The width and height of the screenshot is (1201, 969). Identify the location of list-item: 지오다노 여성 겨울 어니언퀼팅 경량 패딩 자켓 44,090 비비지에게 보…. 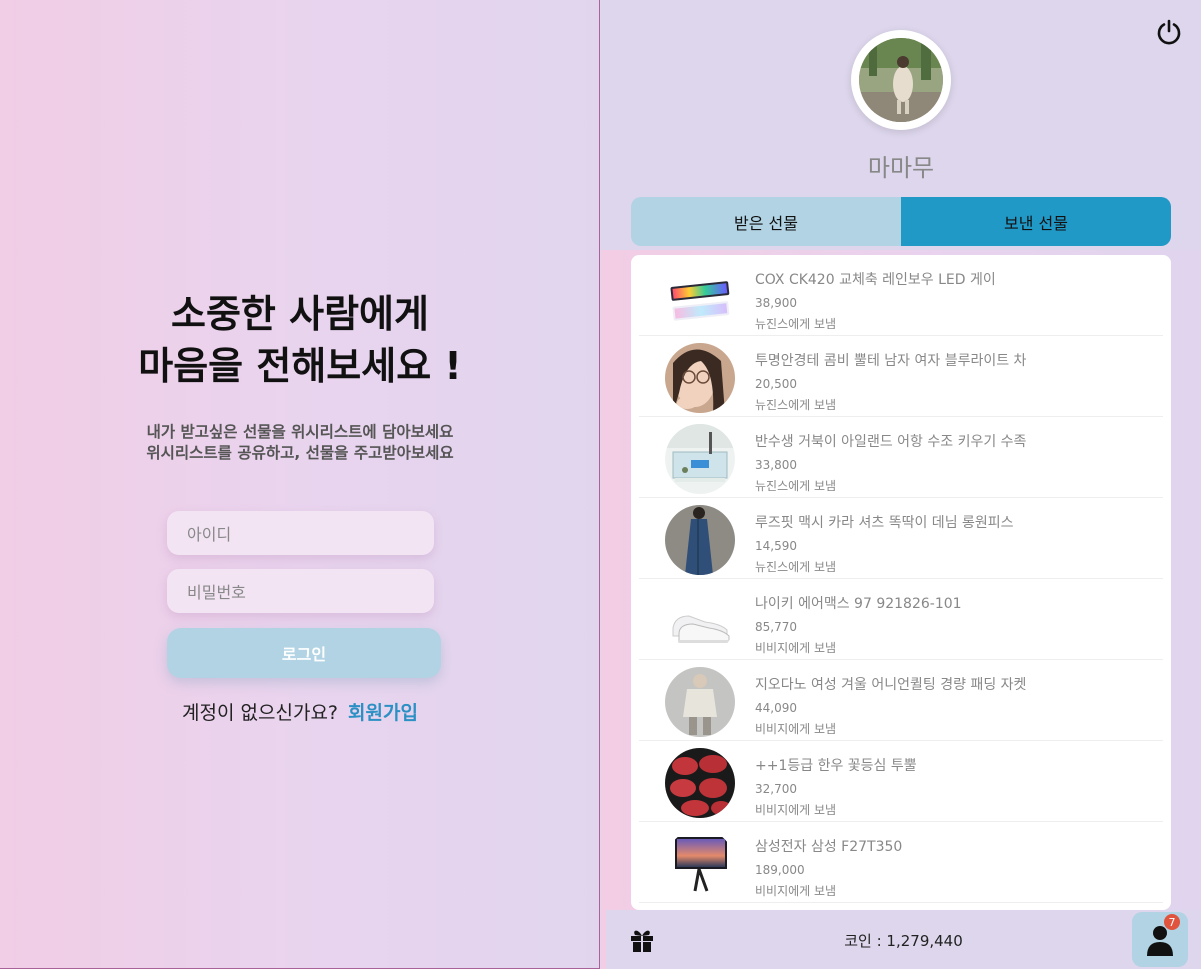
(901, 700).